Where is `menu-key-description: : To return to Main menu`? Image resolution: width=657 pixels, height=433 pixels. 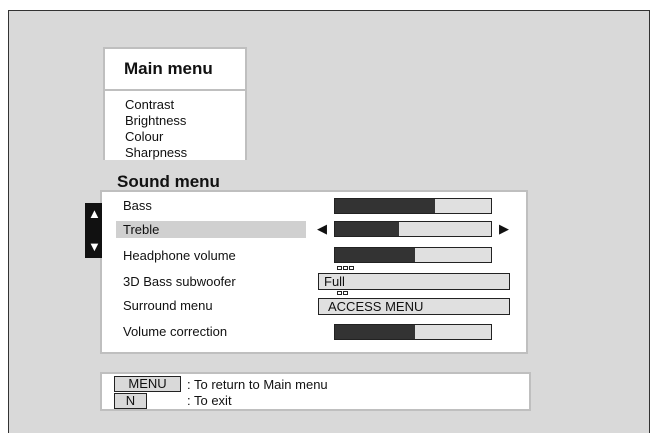 menu-key-description: : To return to Main menu is located at coordinates (257, 384).